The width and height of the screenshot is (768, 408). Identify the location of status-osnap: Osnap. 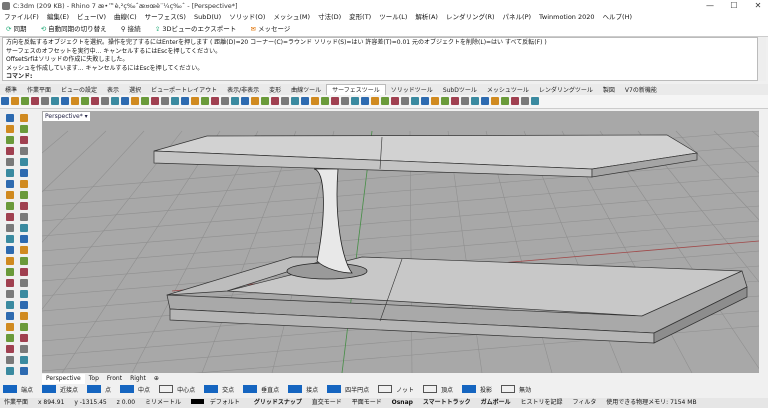
(402, 403).